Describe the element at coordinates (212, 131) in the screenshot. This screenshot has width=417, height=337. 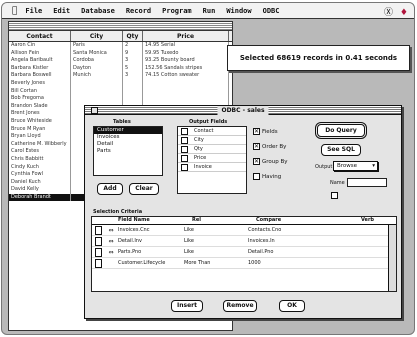
I see `output-field-row: Contact` at that location.